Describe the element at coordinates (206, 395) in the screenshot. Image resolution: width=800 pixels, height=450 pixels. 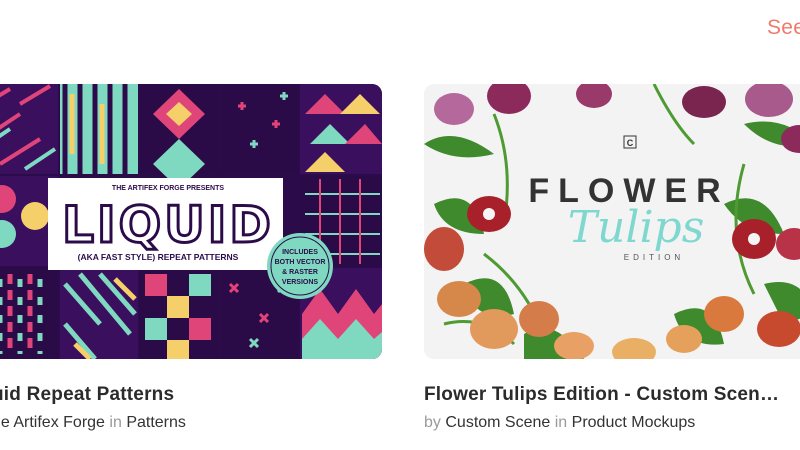
I see `card-title: uid Repeat Patterns` at that location.